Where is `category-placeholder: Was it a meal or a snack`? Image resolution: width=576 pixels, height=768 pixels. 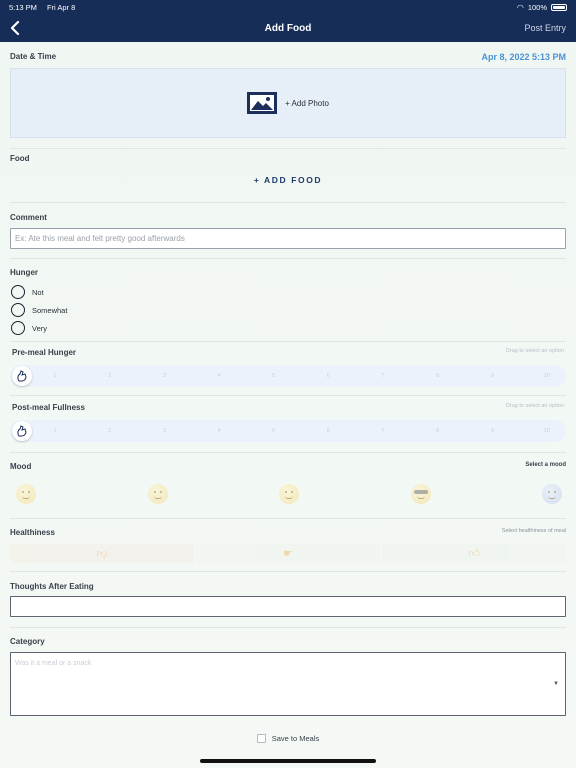 category-placeholder: Was it a meal or a snack is located at coordinates (53, 663).